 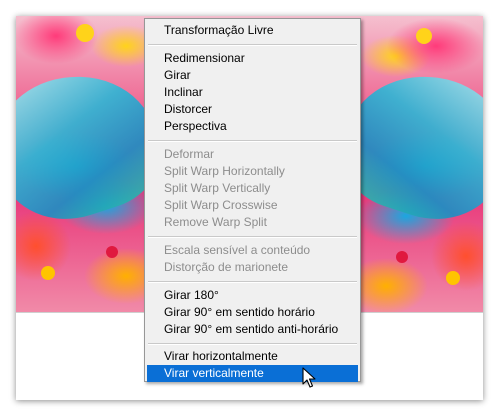 I want to click on menu-item-rotate-90-ccw: Girar 90° em sentido anti-horário, so click(x=252, y=329).